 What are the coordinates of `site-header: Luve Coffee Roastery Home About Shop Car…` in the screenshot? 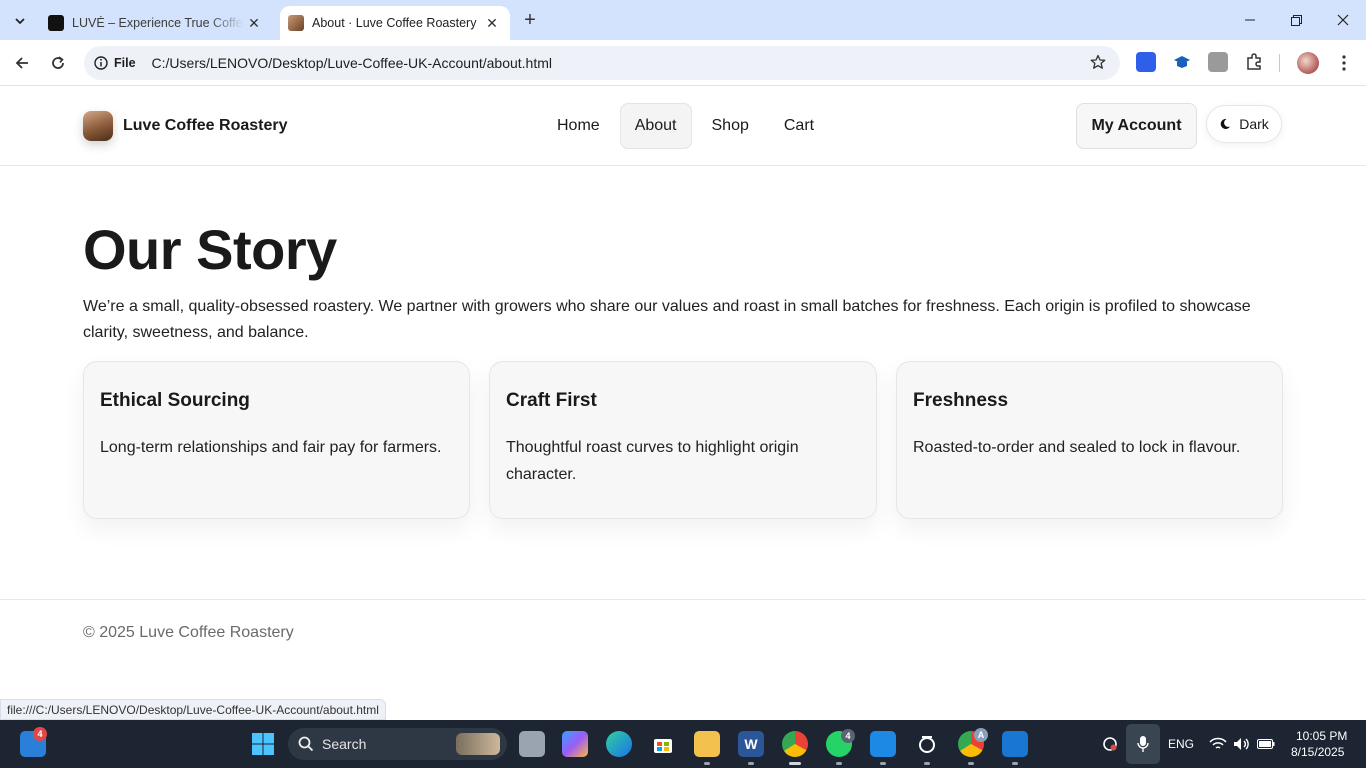 It's located at (683, 126).